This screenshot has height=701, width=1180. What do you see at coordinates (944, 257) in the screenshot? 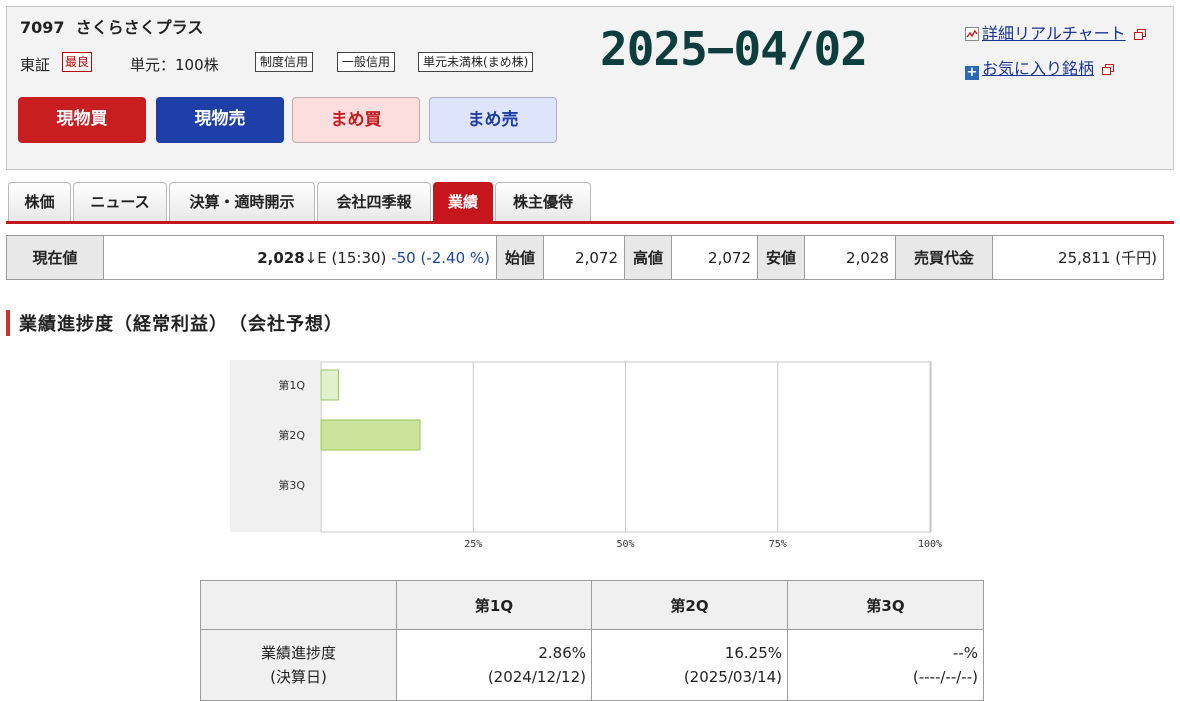
I see `turnover-label: 売買代金` at bounding box center [944, 257].